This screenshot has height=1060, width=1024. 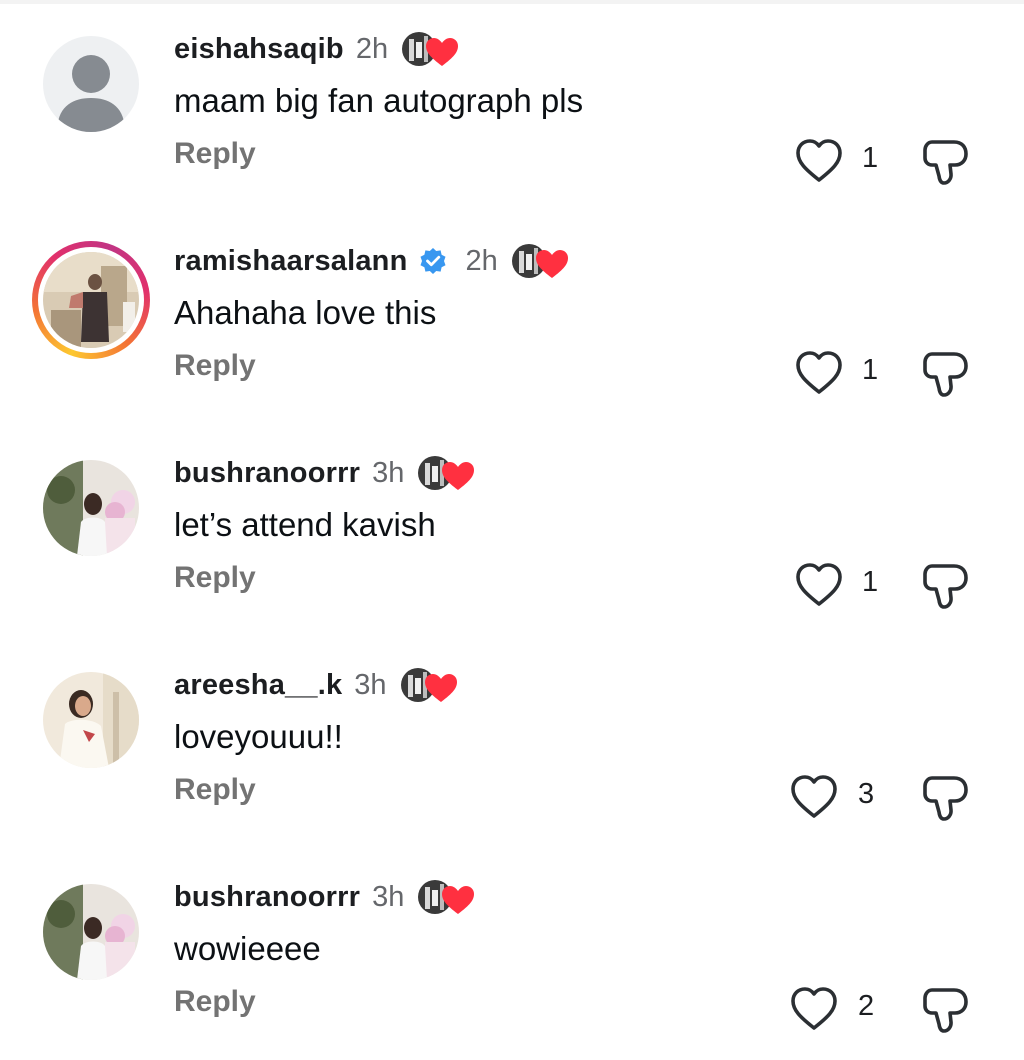 What do you see at coordinates (247, 948) in the screenshot?
I see `comment-text: wowieeee` at bounding box center [247, 948].